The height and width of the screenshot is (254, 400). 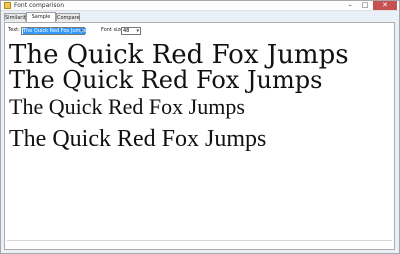 I want to click on text-combo-value: The Quick Red Fox Jumps, so click(x=55, y=31).